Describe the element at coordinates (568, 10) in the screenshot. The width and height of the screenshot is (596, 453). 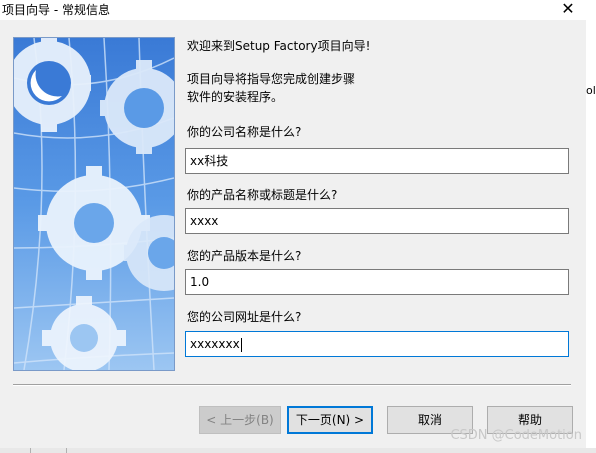
I see `close-icon: ✕` at that location.